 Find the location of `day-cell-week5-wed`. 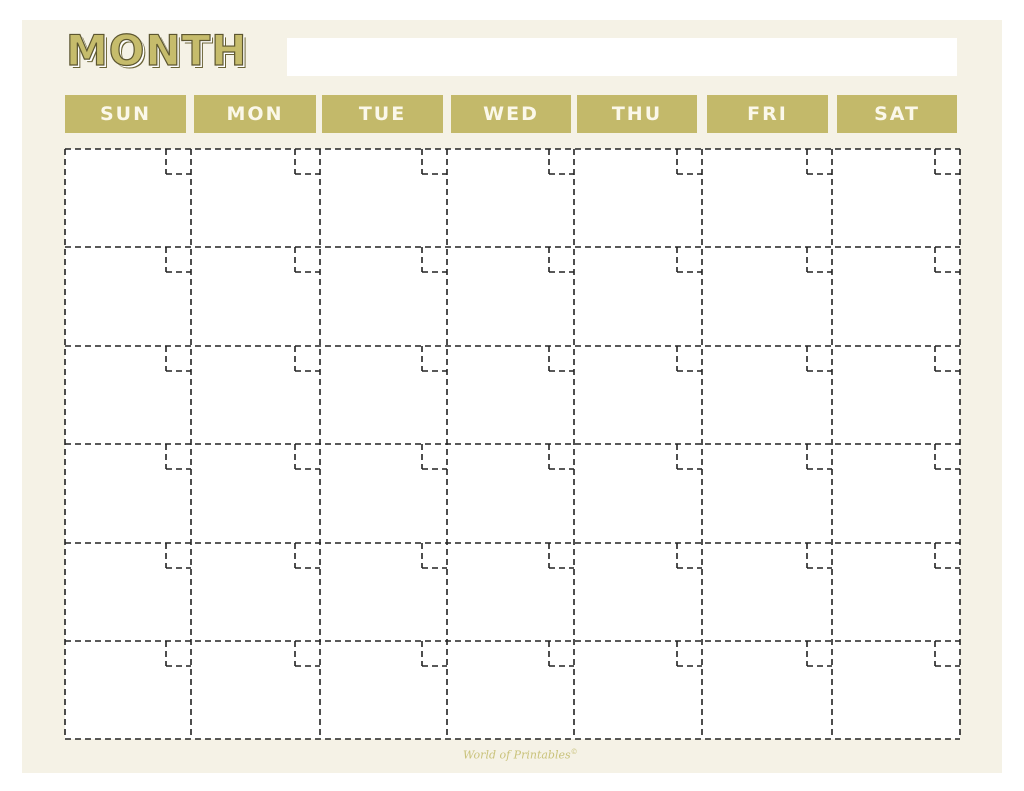

day-cell-week5-wed is located at coordinates (510, 592).